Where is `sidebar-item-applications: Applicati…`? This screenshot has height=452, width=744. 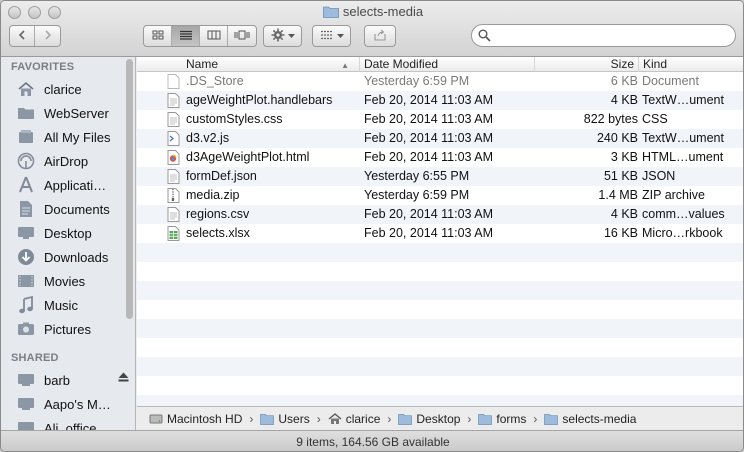 sidebar-item-applications: Applicati… is located at coordinates (71, 185).